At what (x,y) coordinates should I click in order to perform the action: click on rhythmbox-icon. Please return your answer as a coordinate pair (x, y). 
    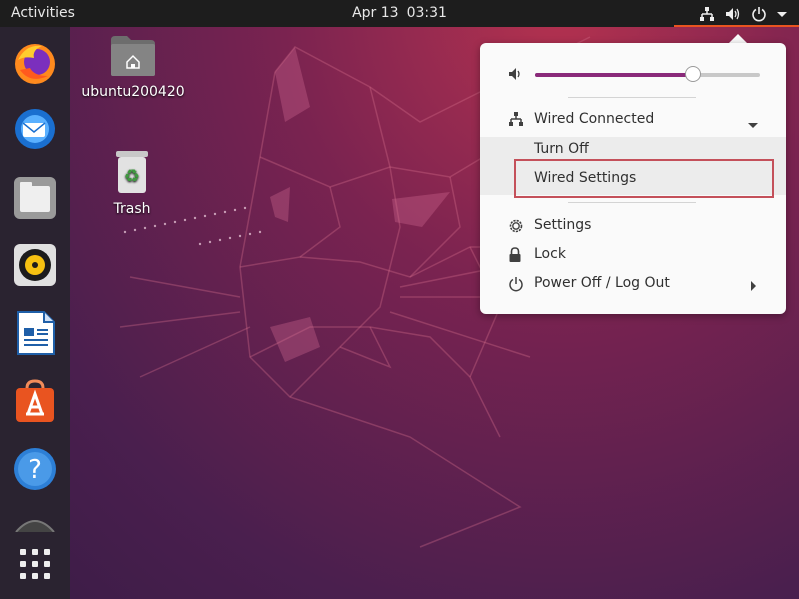
    Looking at the image, I should click on (35, 265).